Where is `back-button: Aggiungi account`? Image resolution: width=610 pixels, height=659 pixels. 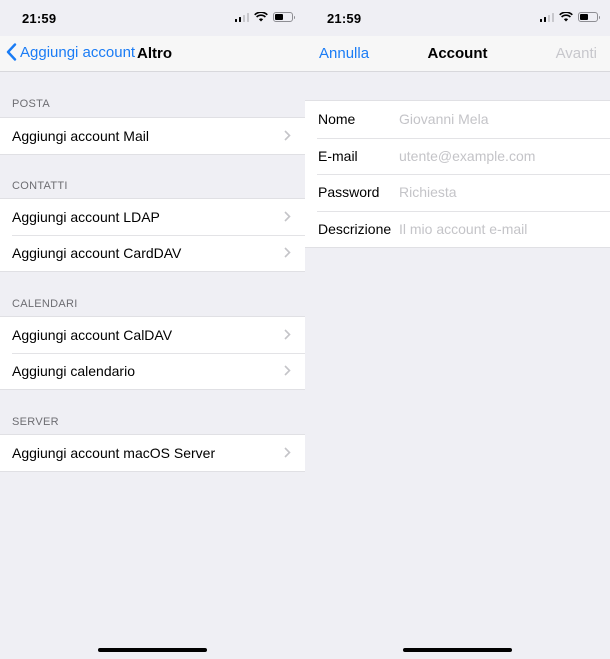
back-button: Aggiungi account is located at coordinates (70, 52).